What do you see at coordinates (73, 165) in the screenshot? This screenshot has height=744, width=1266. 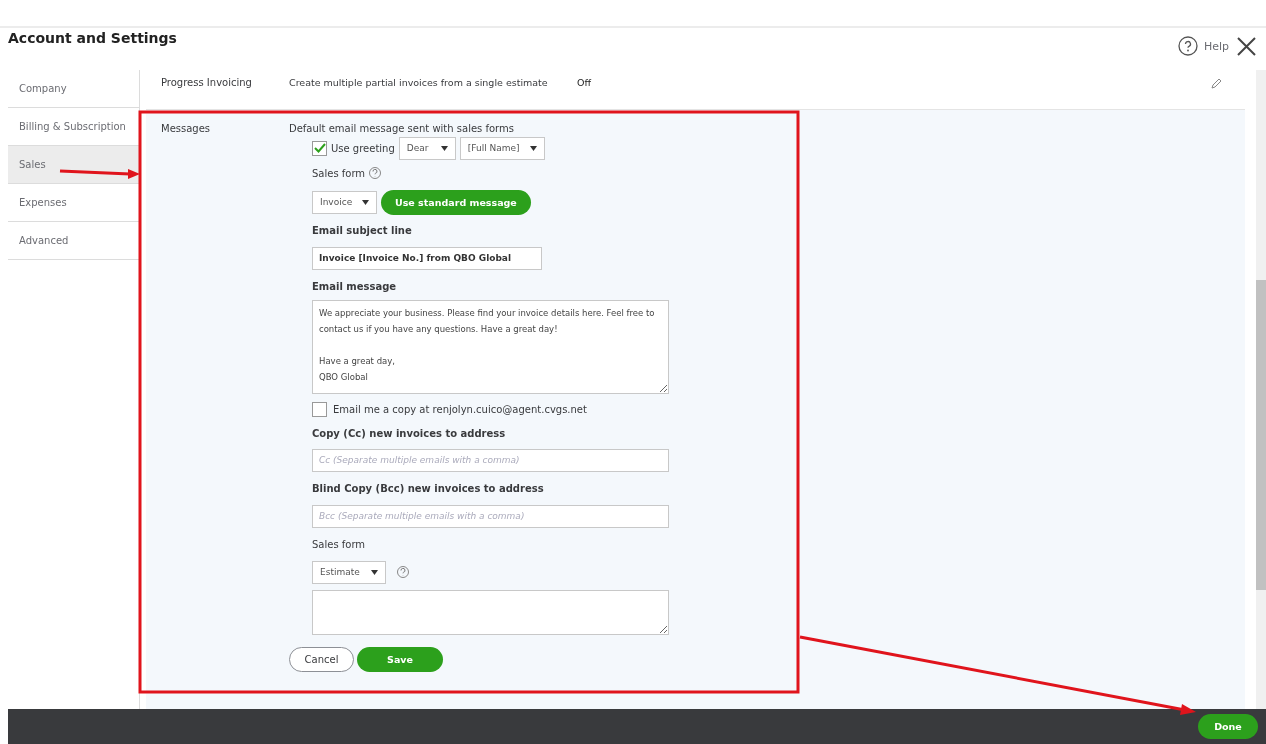 I see `sidebar-item: Sales` at bounding box center [73, 165].